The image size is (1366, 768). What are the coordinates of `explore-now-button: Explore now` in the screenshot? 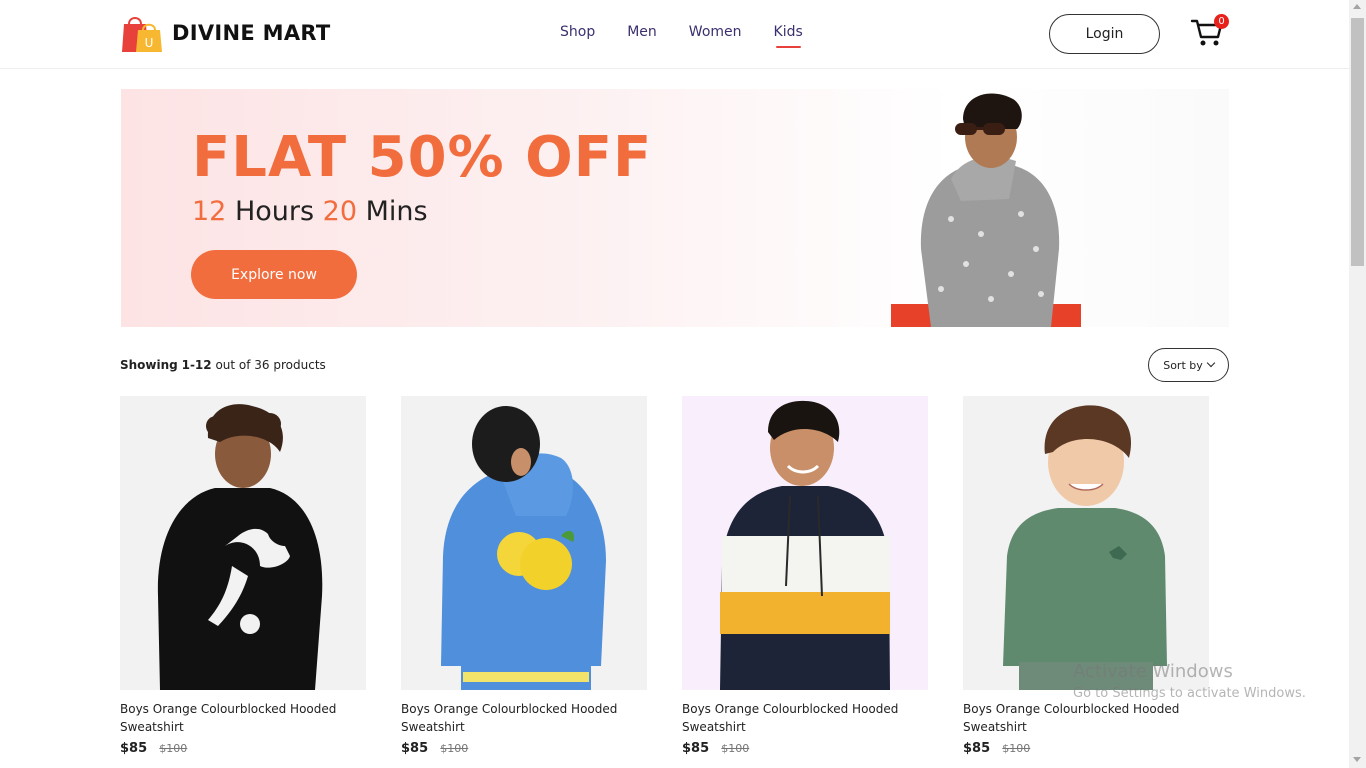 It's located at (274, 274).